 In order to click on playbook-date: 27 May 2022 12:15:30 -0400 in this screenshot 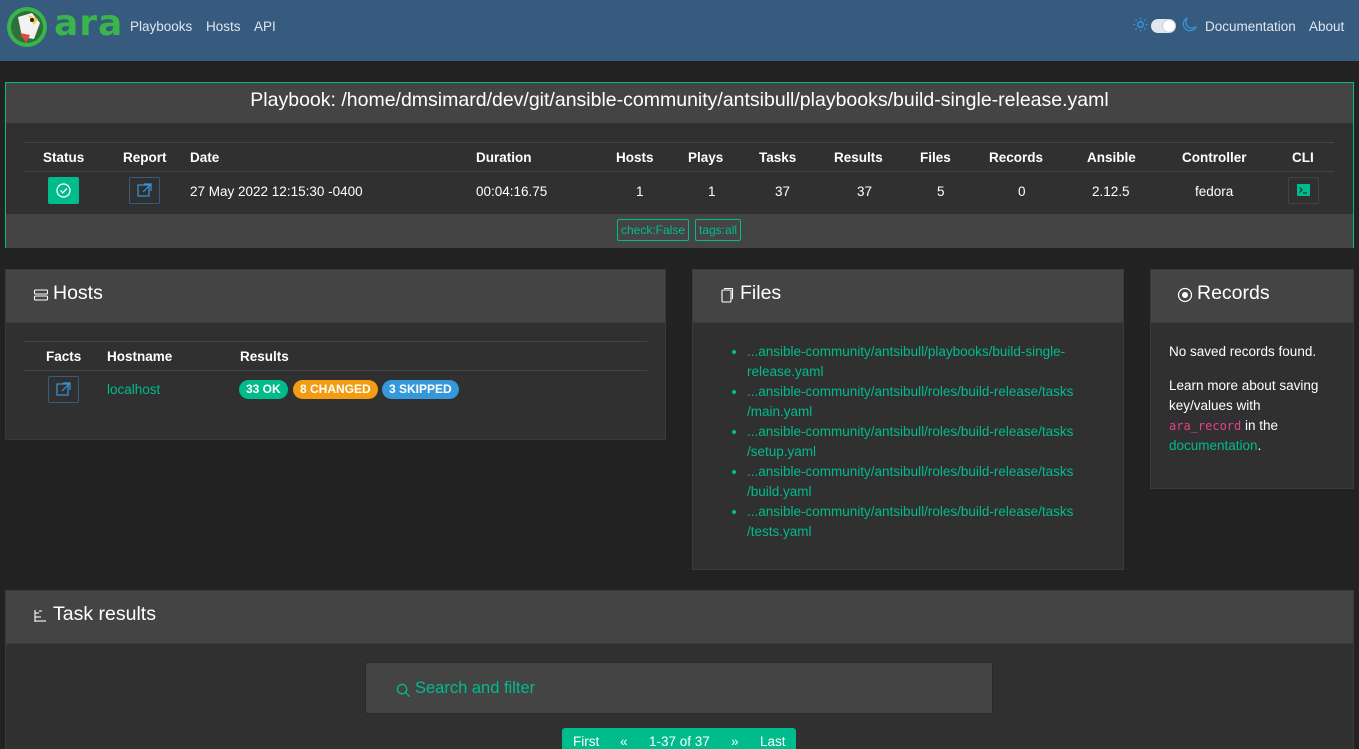, I will do `click(276, 191)`.